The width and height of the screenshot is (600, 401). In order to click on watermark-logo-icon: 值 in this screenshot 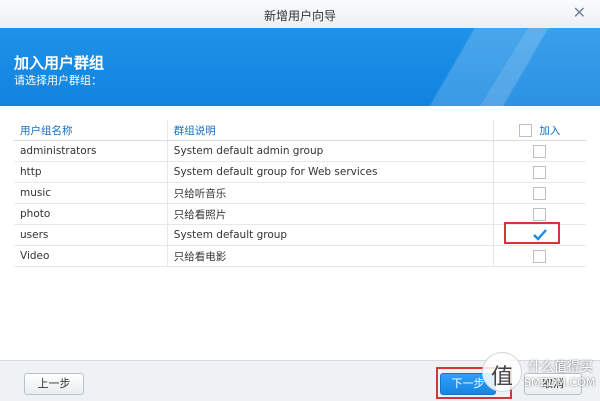, I will do `click(502, 372)`.